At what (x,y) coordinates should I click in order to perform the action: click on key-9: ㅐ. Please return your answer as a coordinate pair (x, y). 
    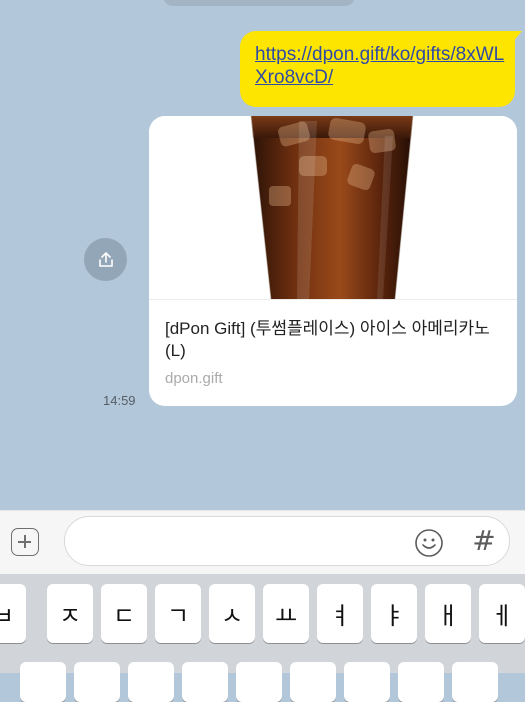
    Looking at the image, I should click on (448, 613).